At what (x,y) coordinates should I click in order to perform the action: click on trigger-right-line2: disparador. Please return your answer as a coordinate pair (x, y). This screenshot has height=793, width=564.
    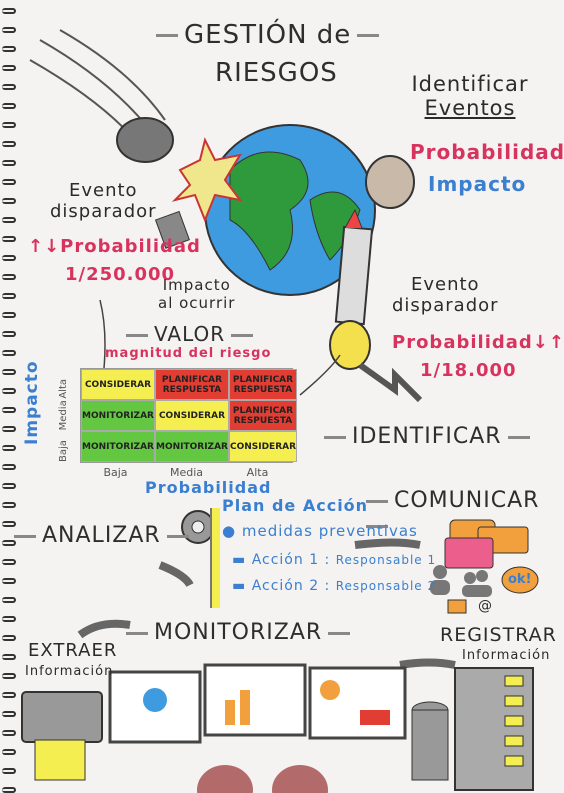
    Looking at the image, I should click on (445, 305).